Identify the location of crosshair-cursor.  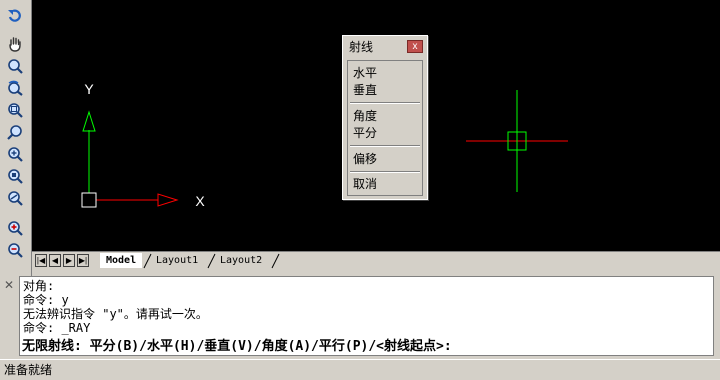
(517, 141).